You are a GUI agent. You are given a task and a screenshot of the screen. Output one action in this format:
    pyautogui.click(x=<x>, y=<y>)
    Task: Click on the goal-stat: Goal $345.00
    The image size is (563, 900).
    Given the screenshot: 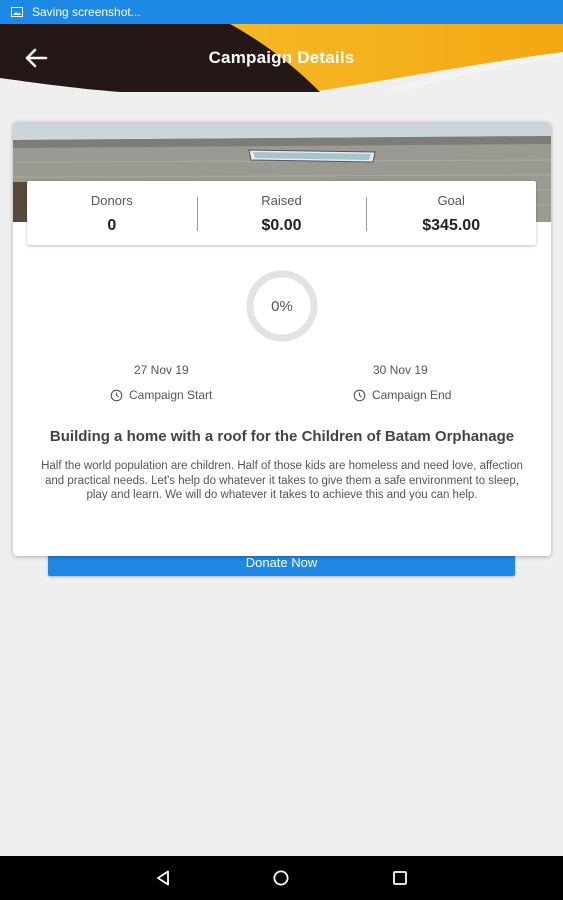 What is the action you would take?
    pyautogui.click(x=451, y=213)
    